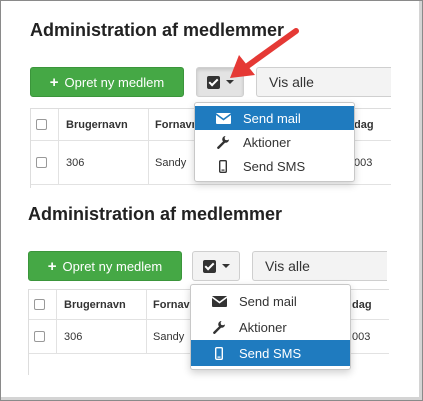 The height and width of the screenshot is (401, 423). I want to click on page-title: Administration af medlemmer, so click(155, 214).